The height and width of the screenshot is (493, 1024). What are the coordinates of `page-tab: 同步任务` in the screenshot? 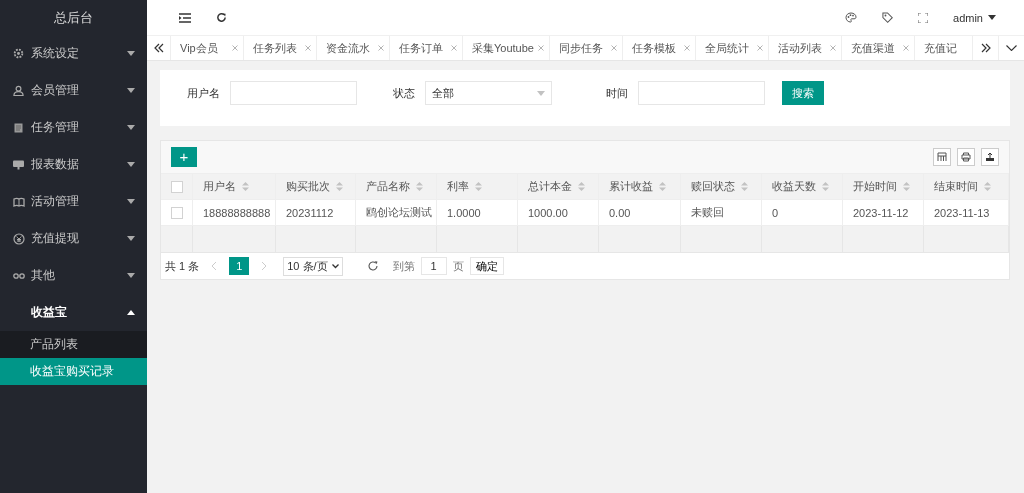 It's located at (586, 48).